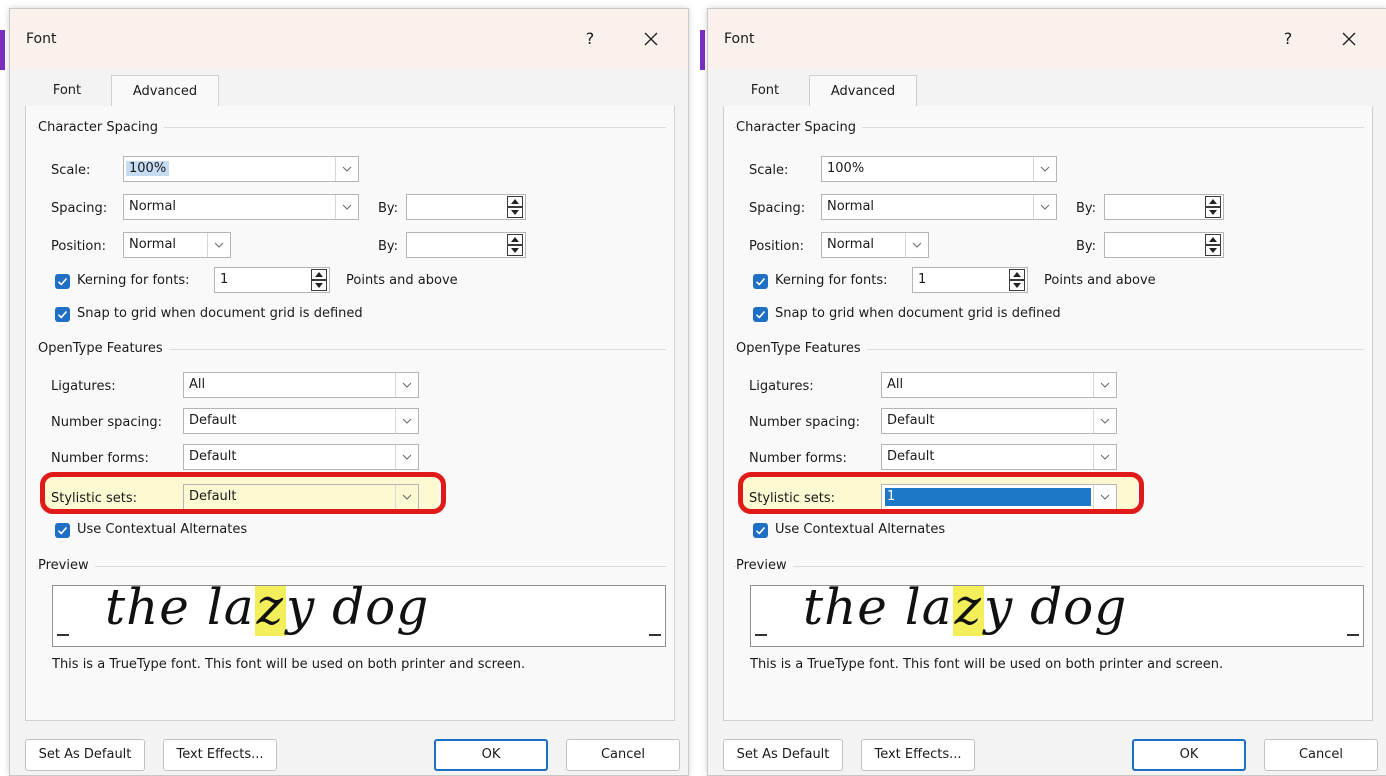 The image size is (1386, 776). Describe the element at coordinates (851, 244) in the screenshot. I see `position-value: Normal` at that location.